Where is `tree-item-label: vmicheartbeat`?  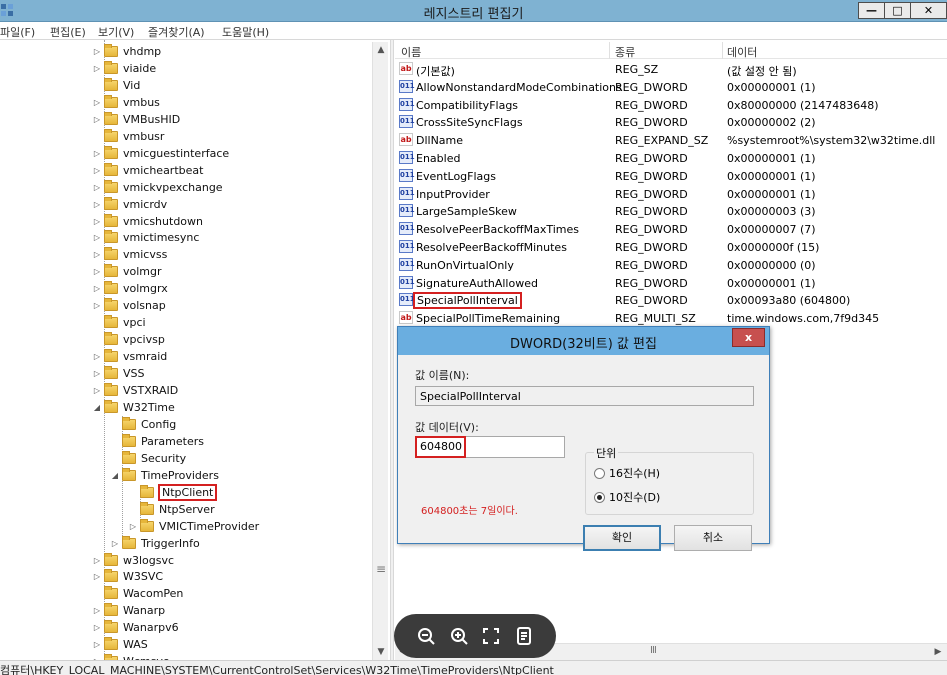
tree-item-label: vmicheartbeat is located at coordinates (163, 170).